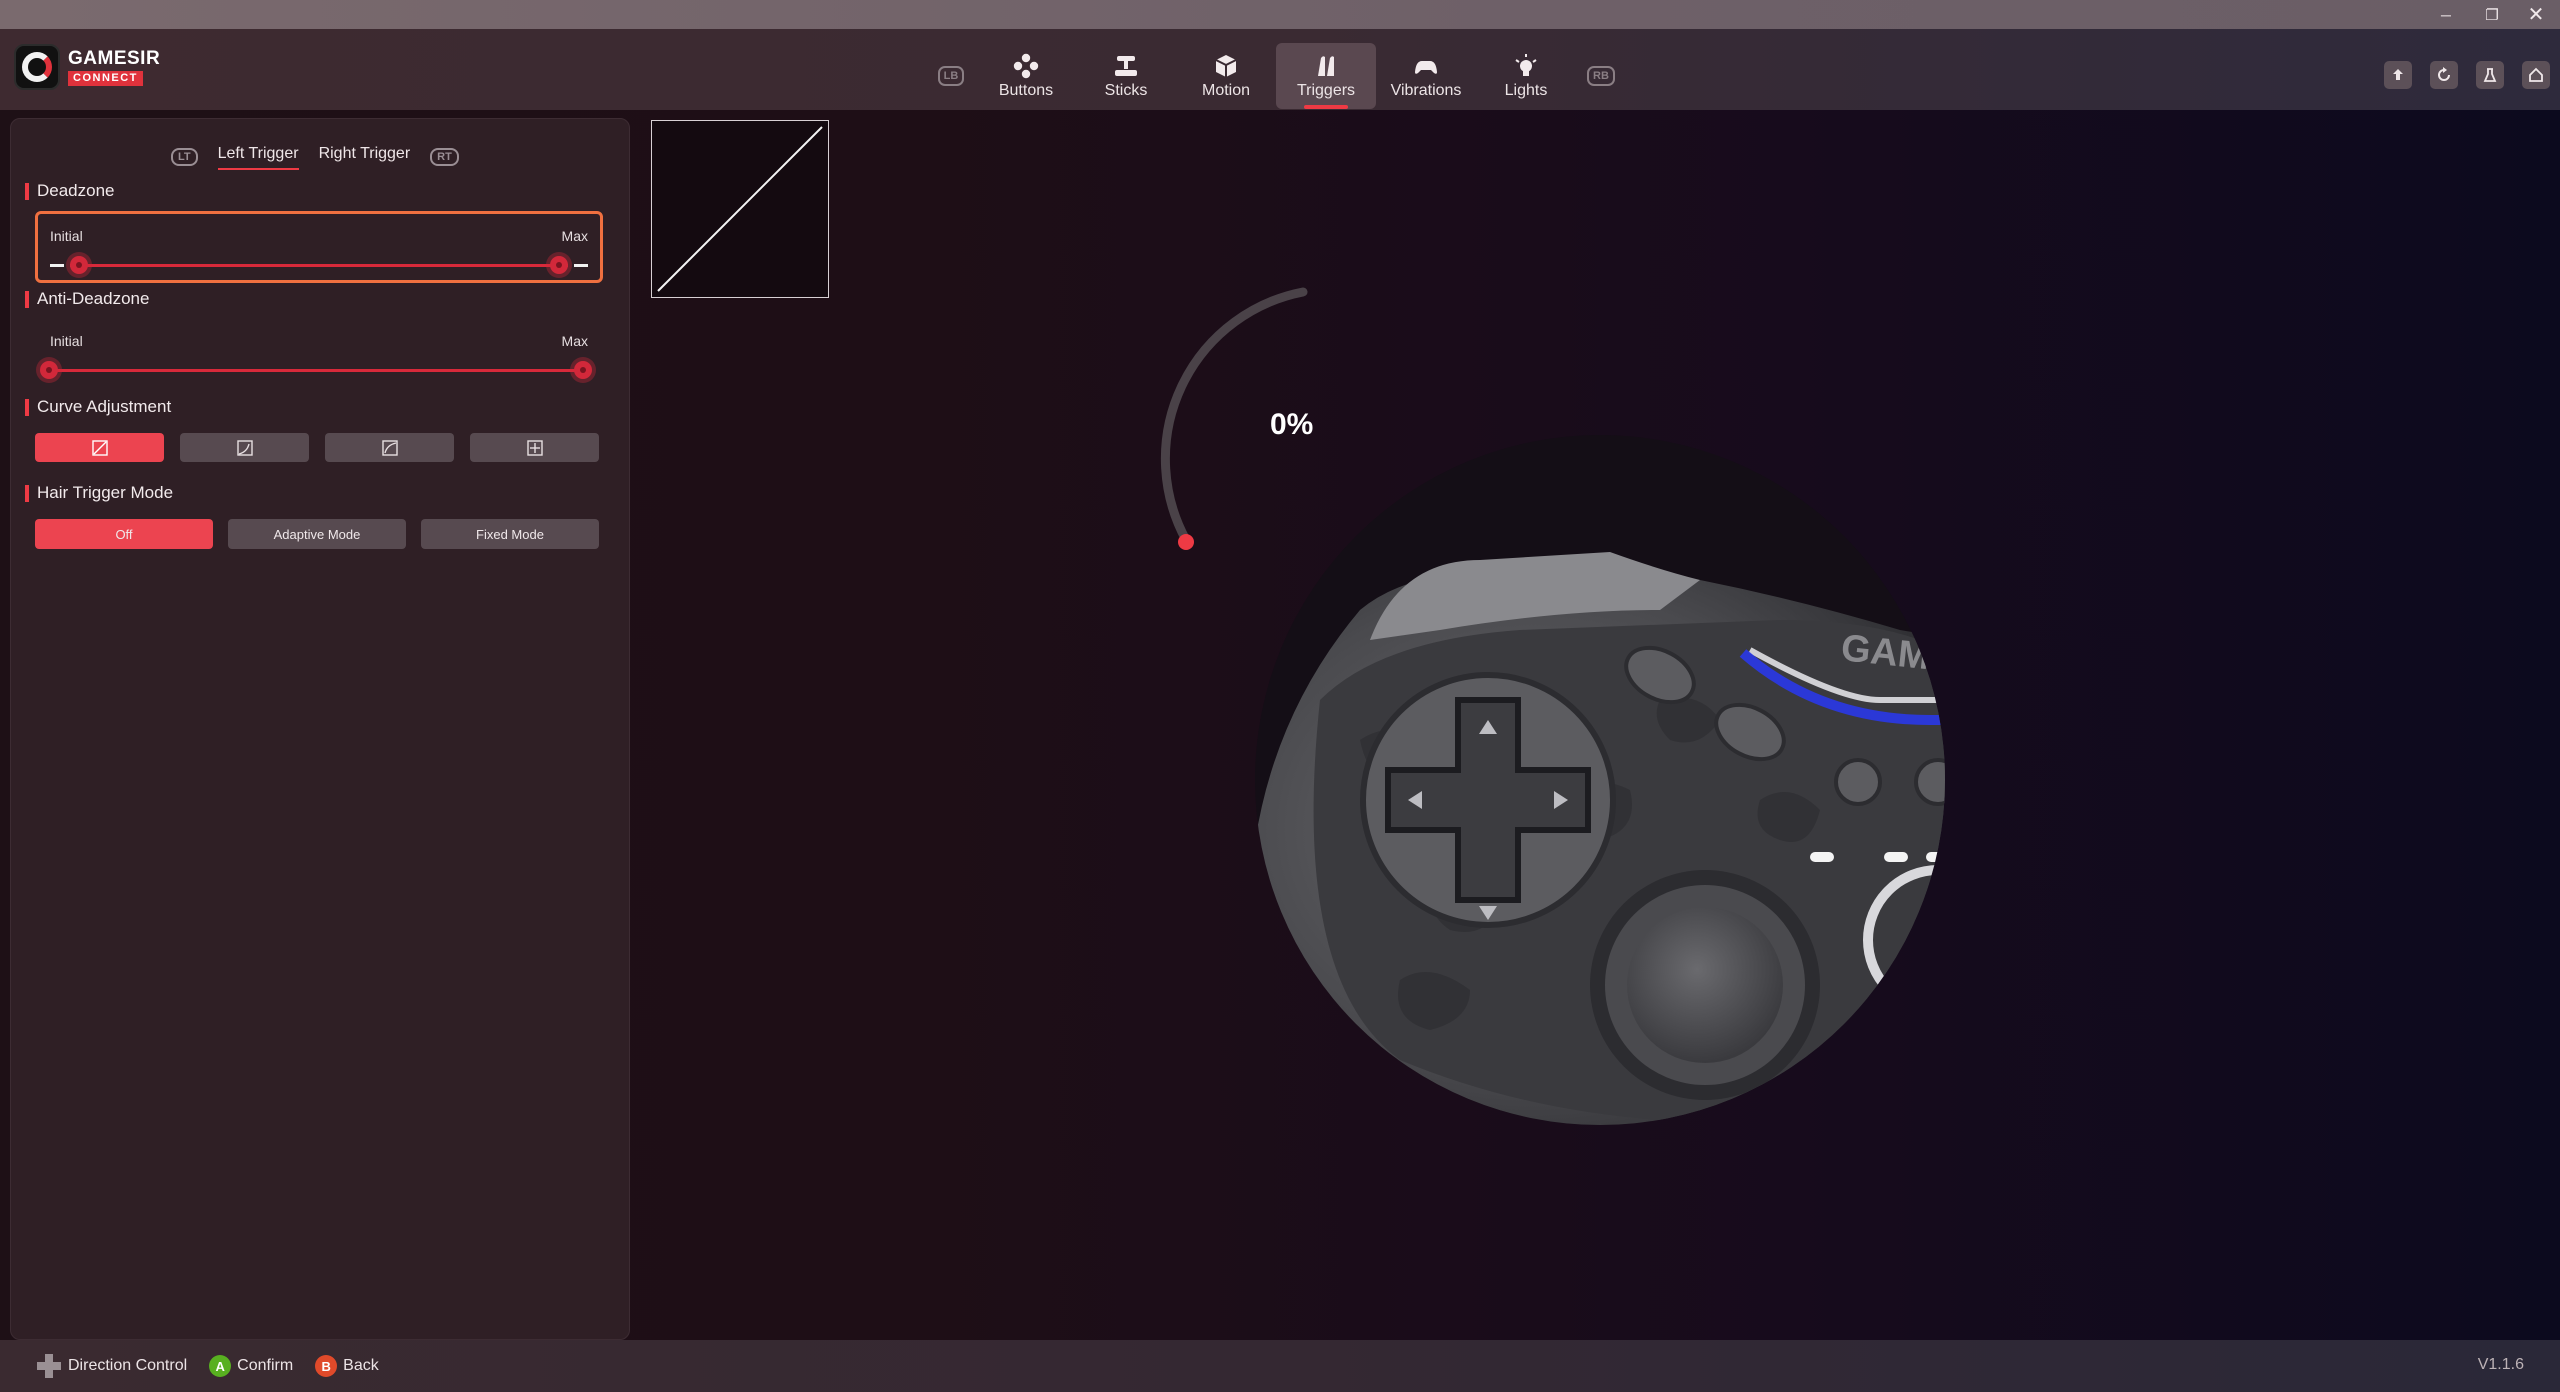 The image size is (2560, 1392). I want to click on tab-buttons: Buttons, so click(1026, 76).